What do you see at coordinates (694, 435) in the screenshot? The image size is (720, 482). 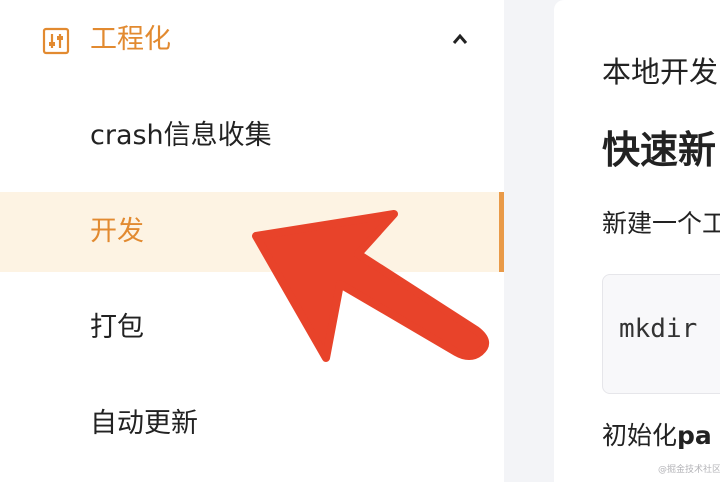 I see `init-bold: pa` at bounding box center [694, 435].